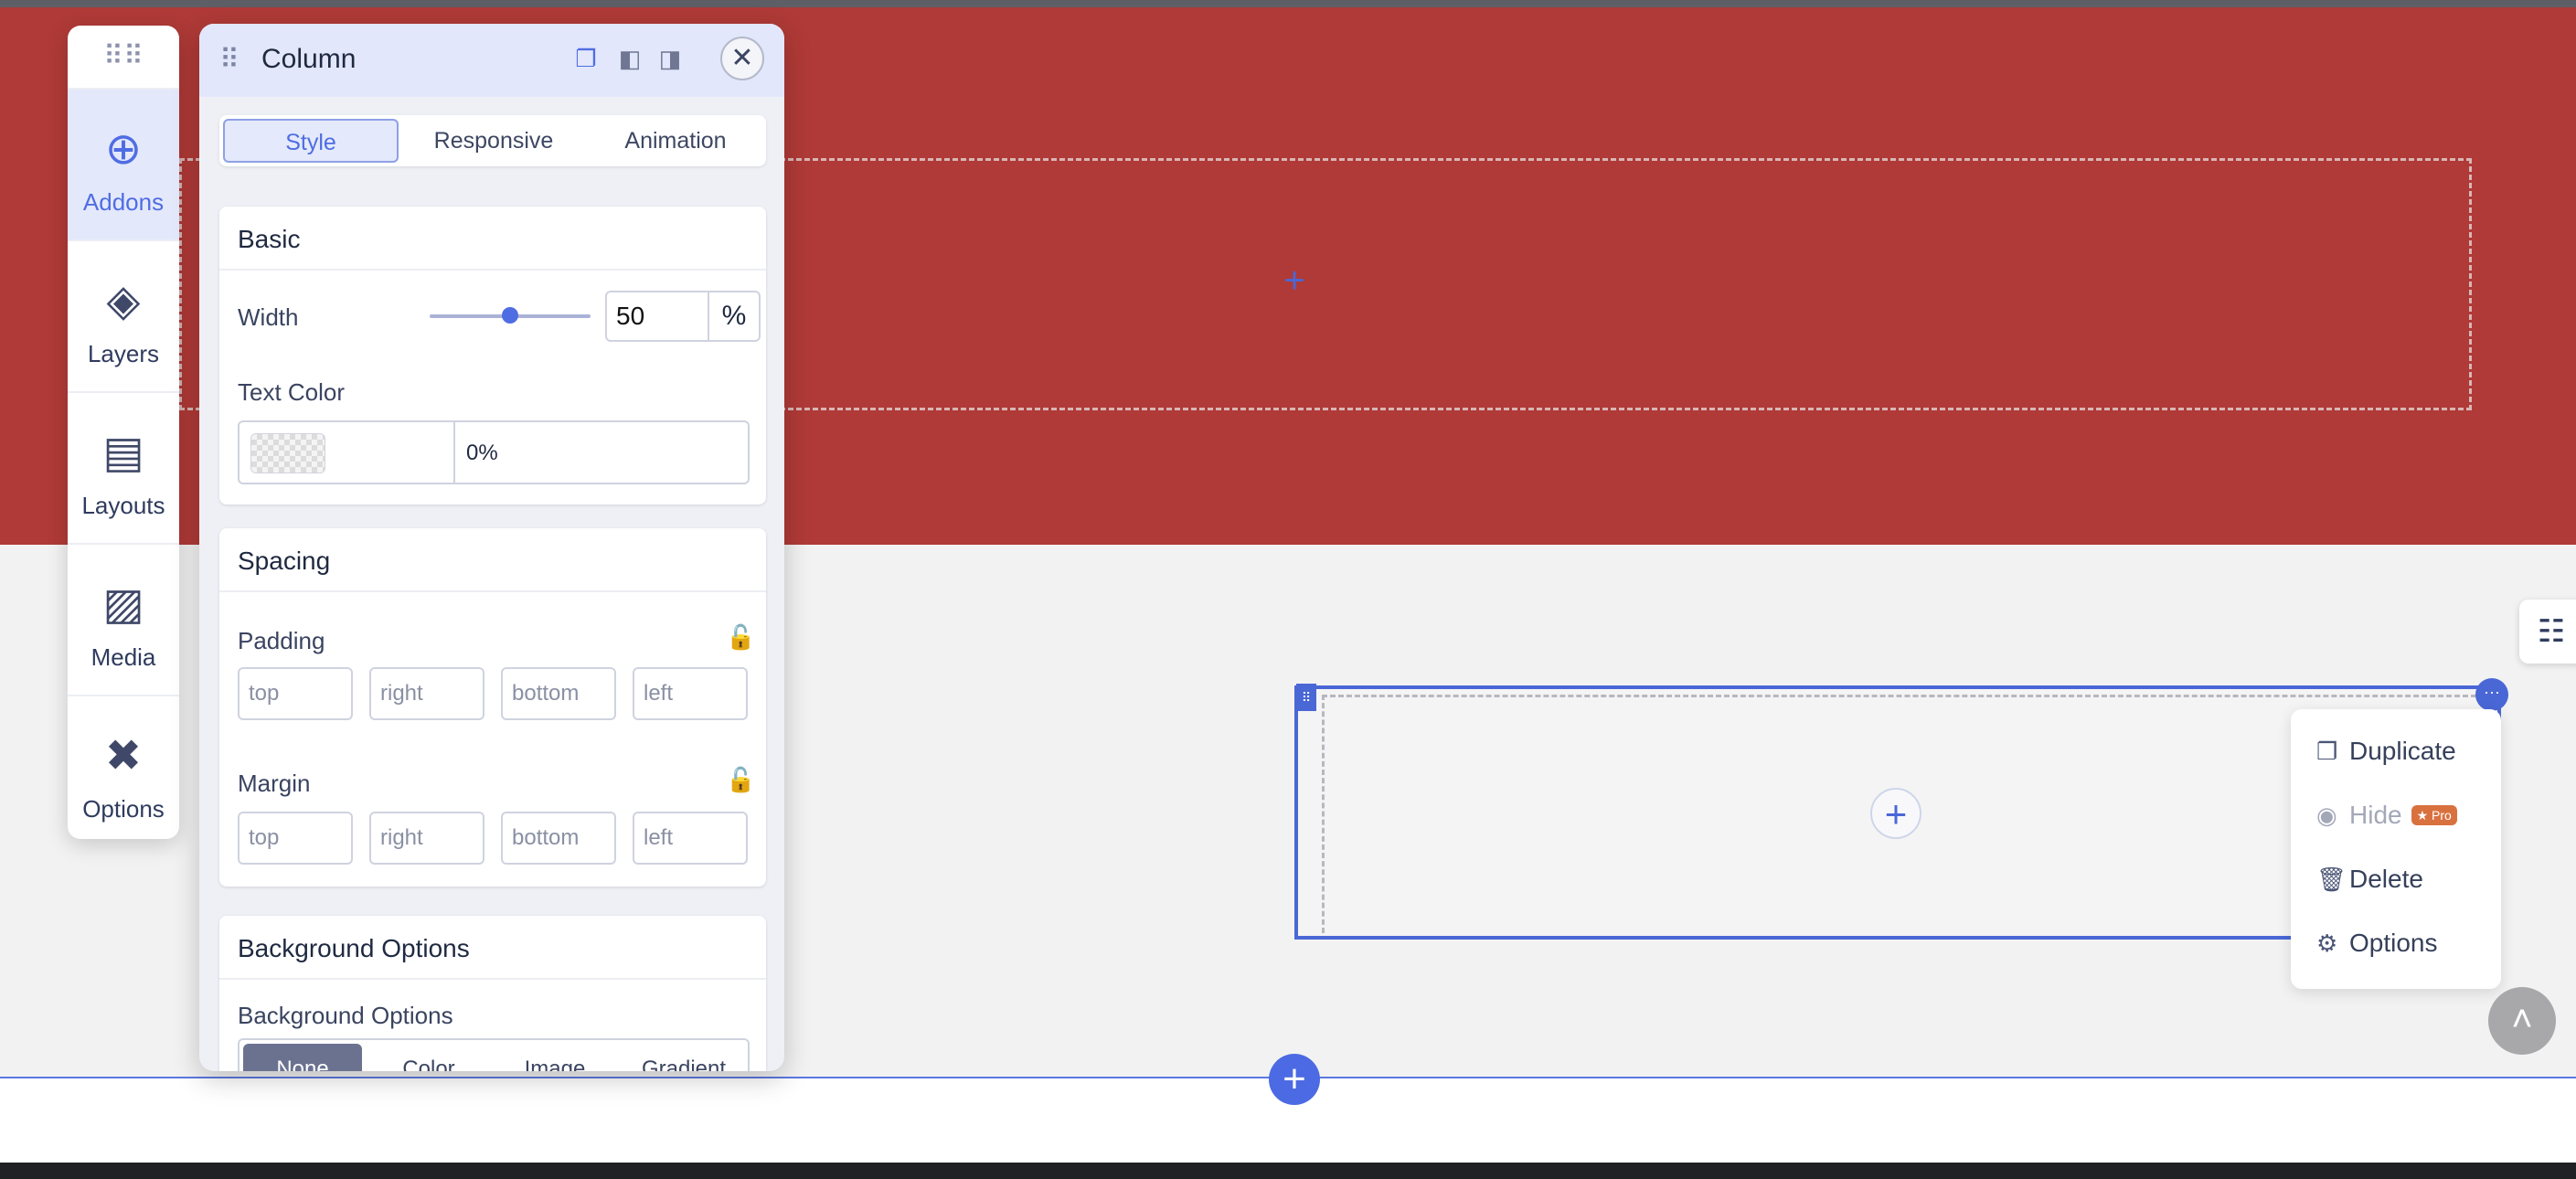 This screenshot has width=2576, height=1179. I want to click on color-swatch, so click(288, 453).